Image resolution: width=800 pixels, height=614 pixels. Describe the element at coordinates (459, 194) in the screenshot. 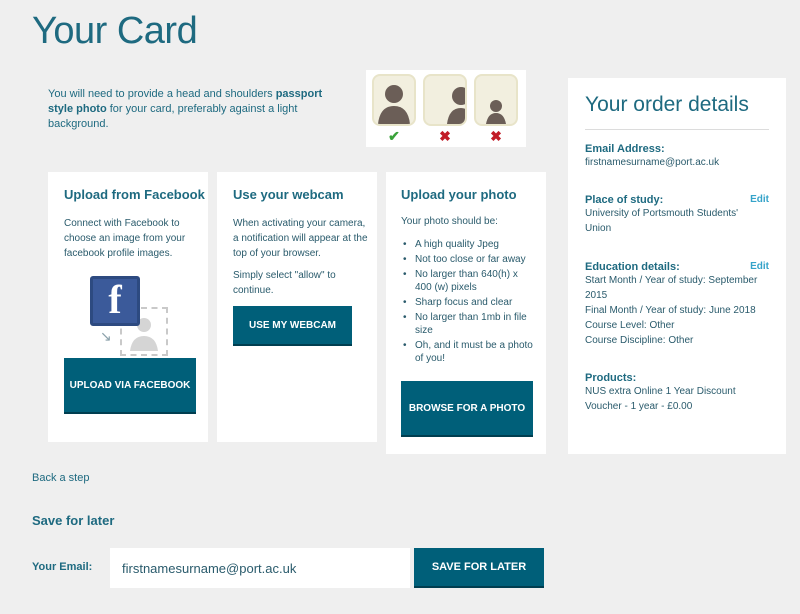

I see `upload-card-title: Upload your photo` at that location.